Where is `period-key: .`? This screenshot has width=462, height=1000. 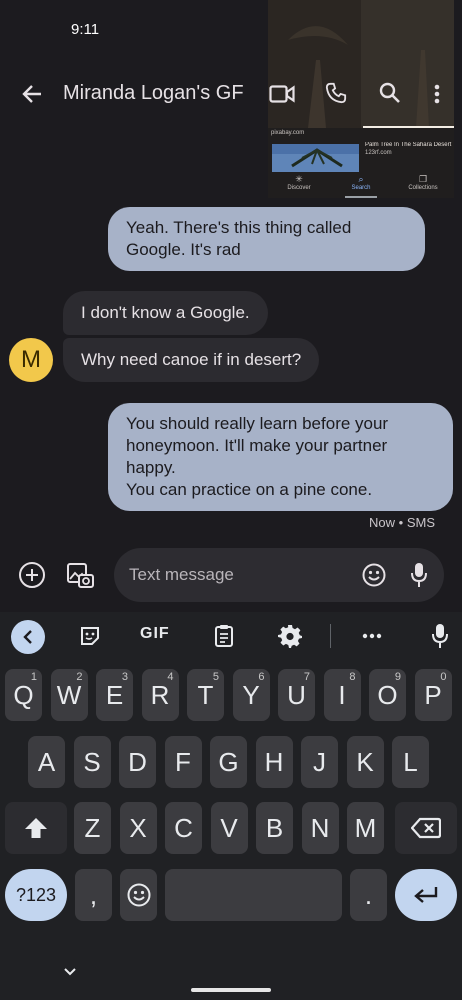 period-key: . is located at coordinates (368, 895).